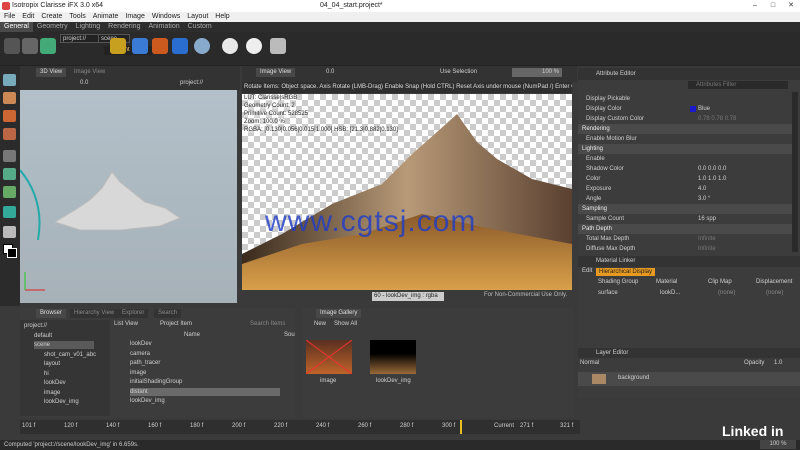  What do you see at coordinates (704, 109) in the screenshot?
I see `attribute-value: Blue` at bounding box center [704, 109].